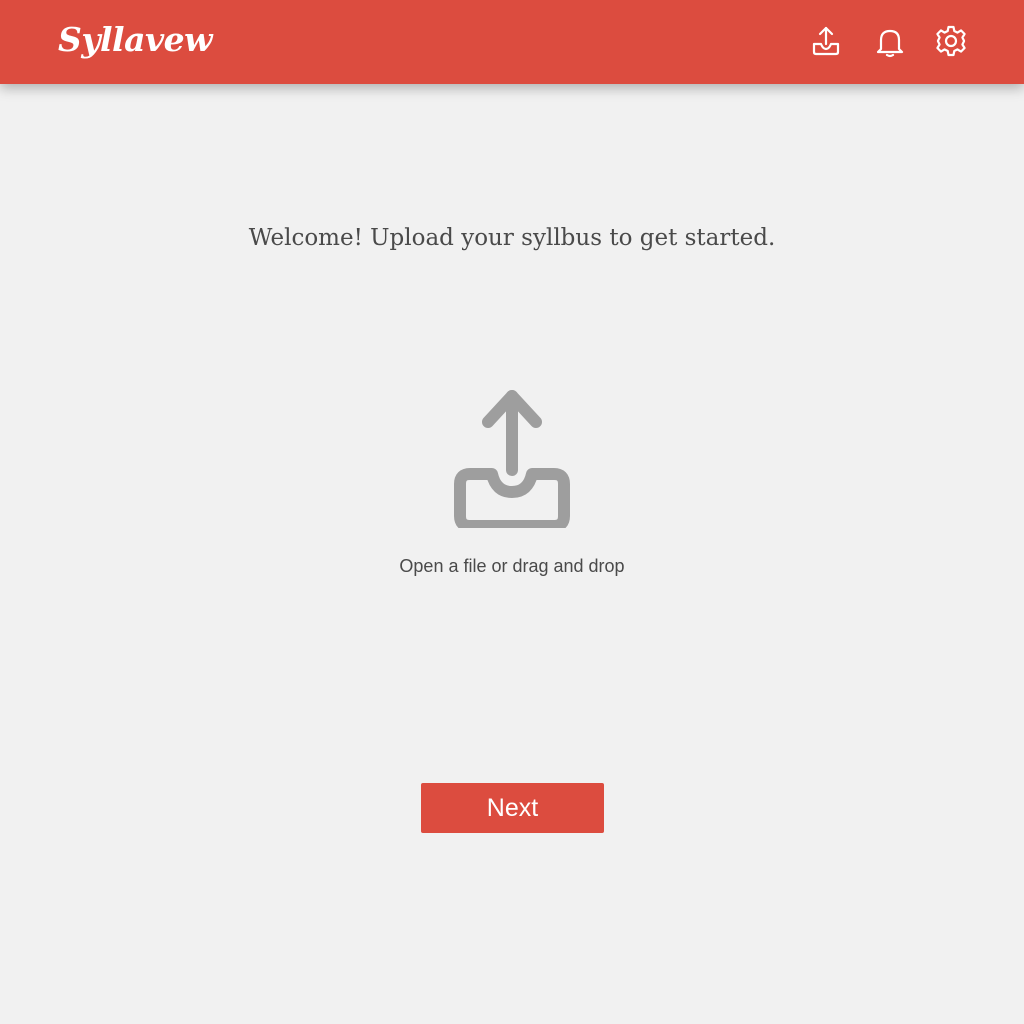 The width and height of the screenshot is (1024, 1024). Describe the element at coordinates (512, 808) in the screenshot. I see `next-button: Next` at that location.